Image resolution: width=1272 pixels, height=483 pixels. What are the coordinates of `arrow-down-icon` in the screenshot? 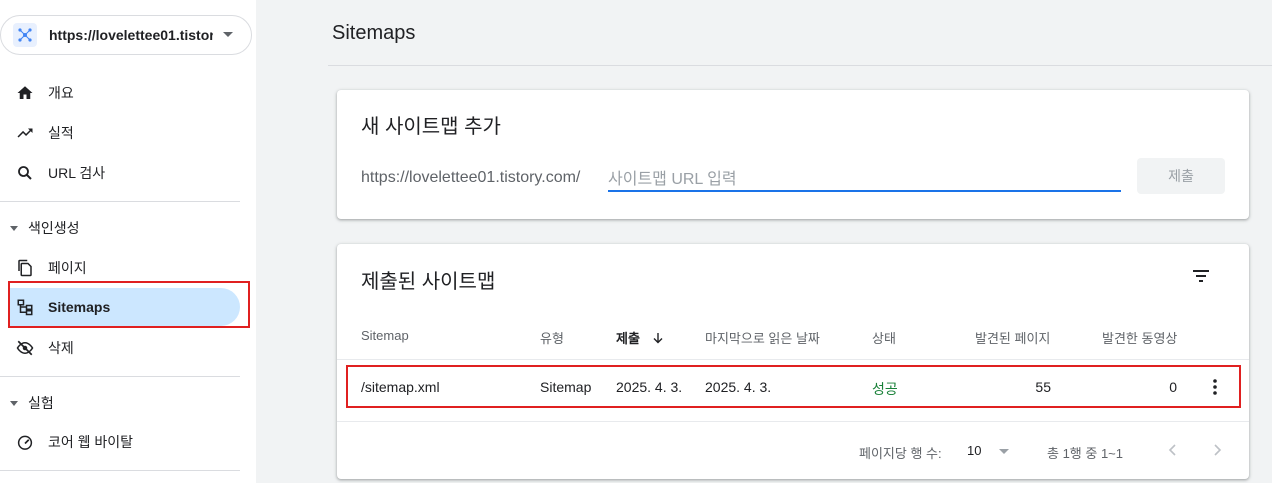 It's located at (658, 338).